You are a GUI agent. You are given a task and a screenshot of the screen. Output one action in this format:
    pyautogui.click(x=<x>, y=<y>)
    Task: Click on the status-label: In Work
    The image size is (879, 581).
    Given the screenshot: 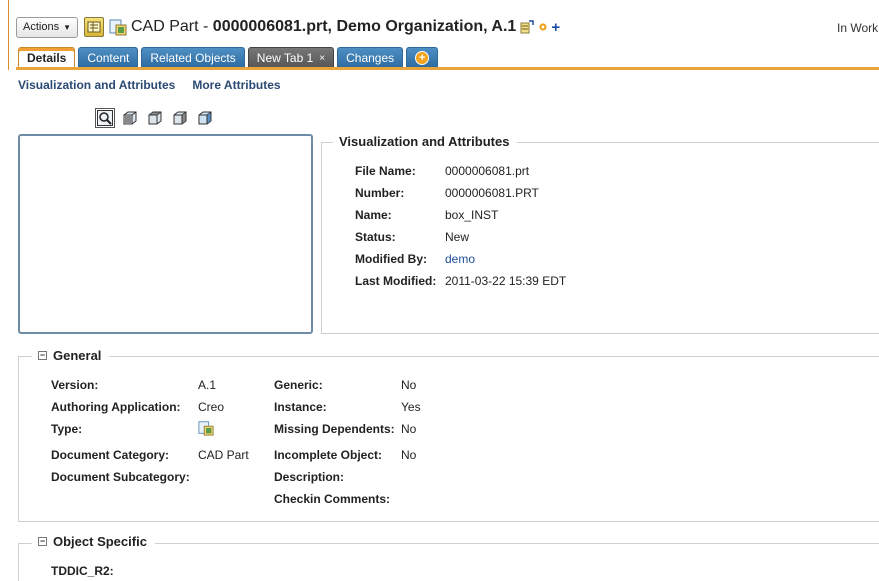 What is the action you would take?
    pyautogui.click(x=858, y=28)
    